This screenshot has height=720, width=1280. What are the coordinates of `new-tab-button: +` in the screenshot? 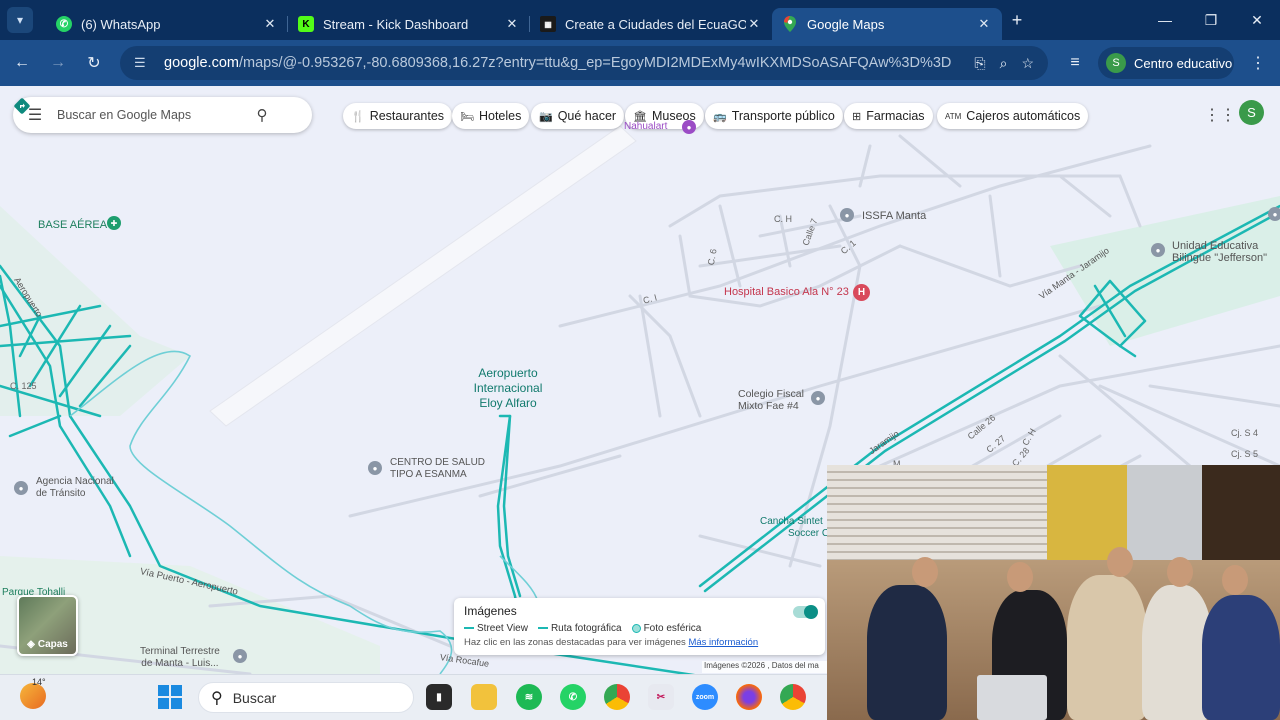 It's located at (1017, 20).